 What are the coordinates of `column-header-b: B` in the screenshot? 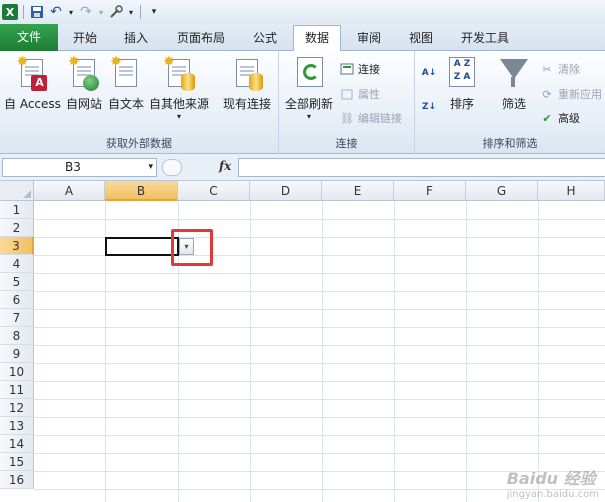 It's located at (141, 191).